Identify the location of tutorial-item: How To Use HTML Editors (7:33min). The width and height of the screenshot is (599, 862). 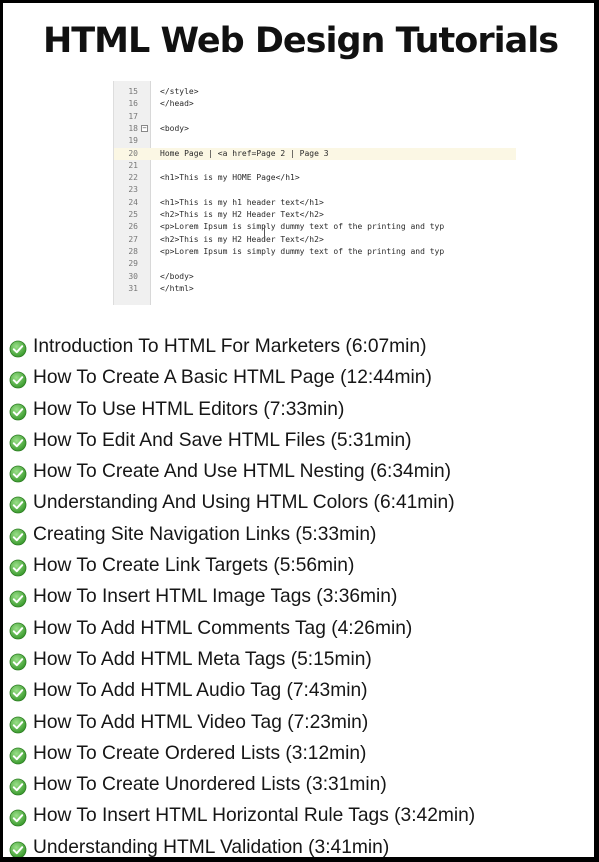
(301, 409).